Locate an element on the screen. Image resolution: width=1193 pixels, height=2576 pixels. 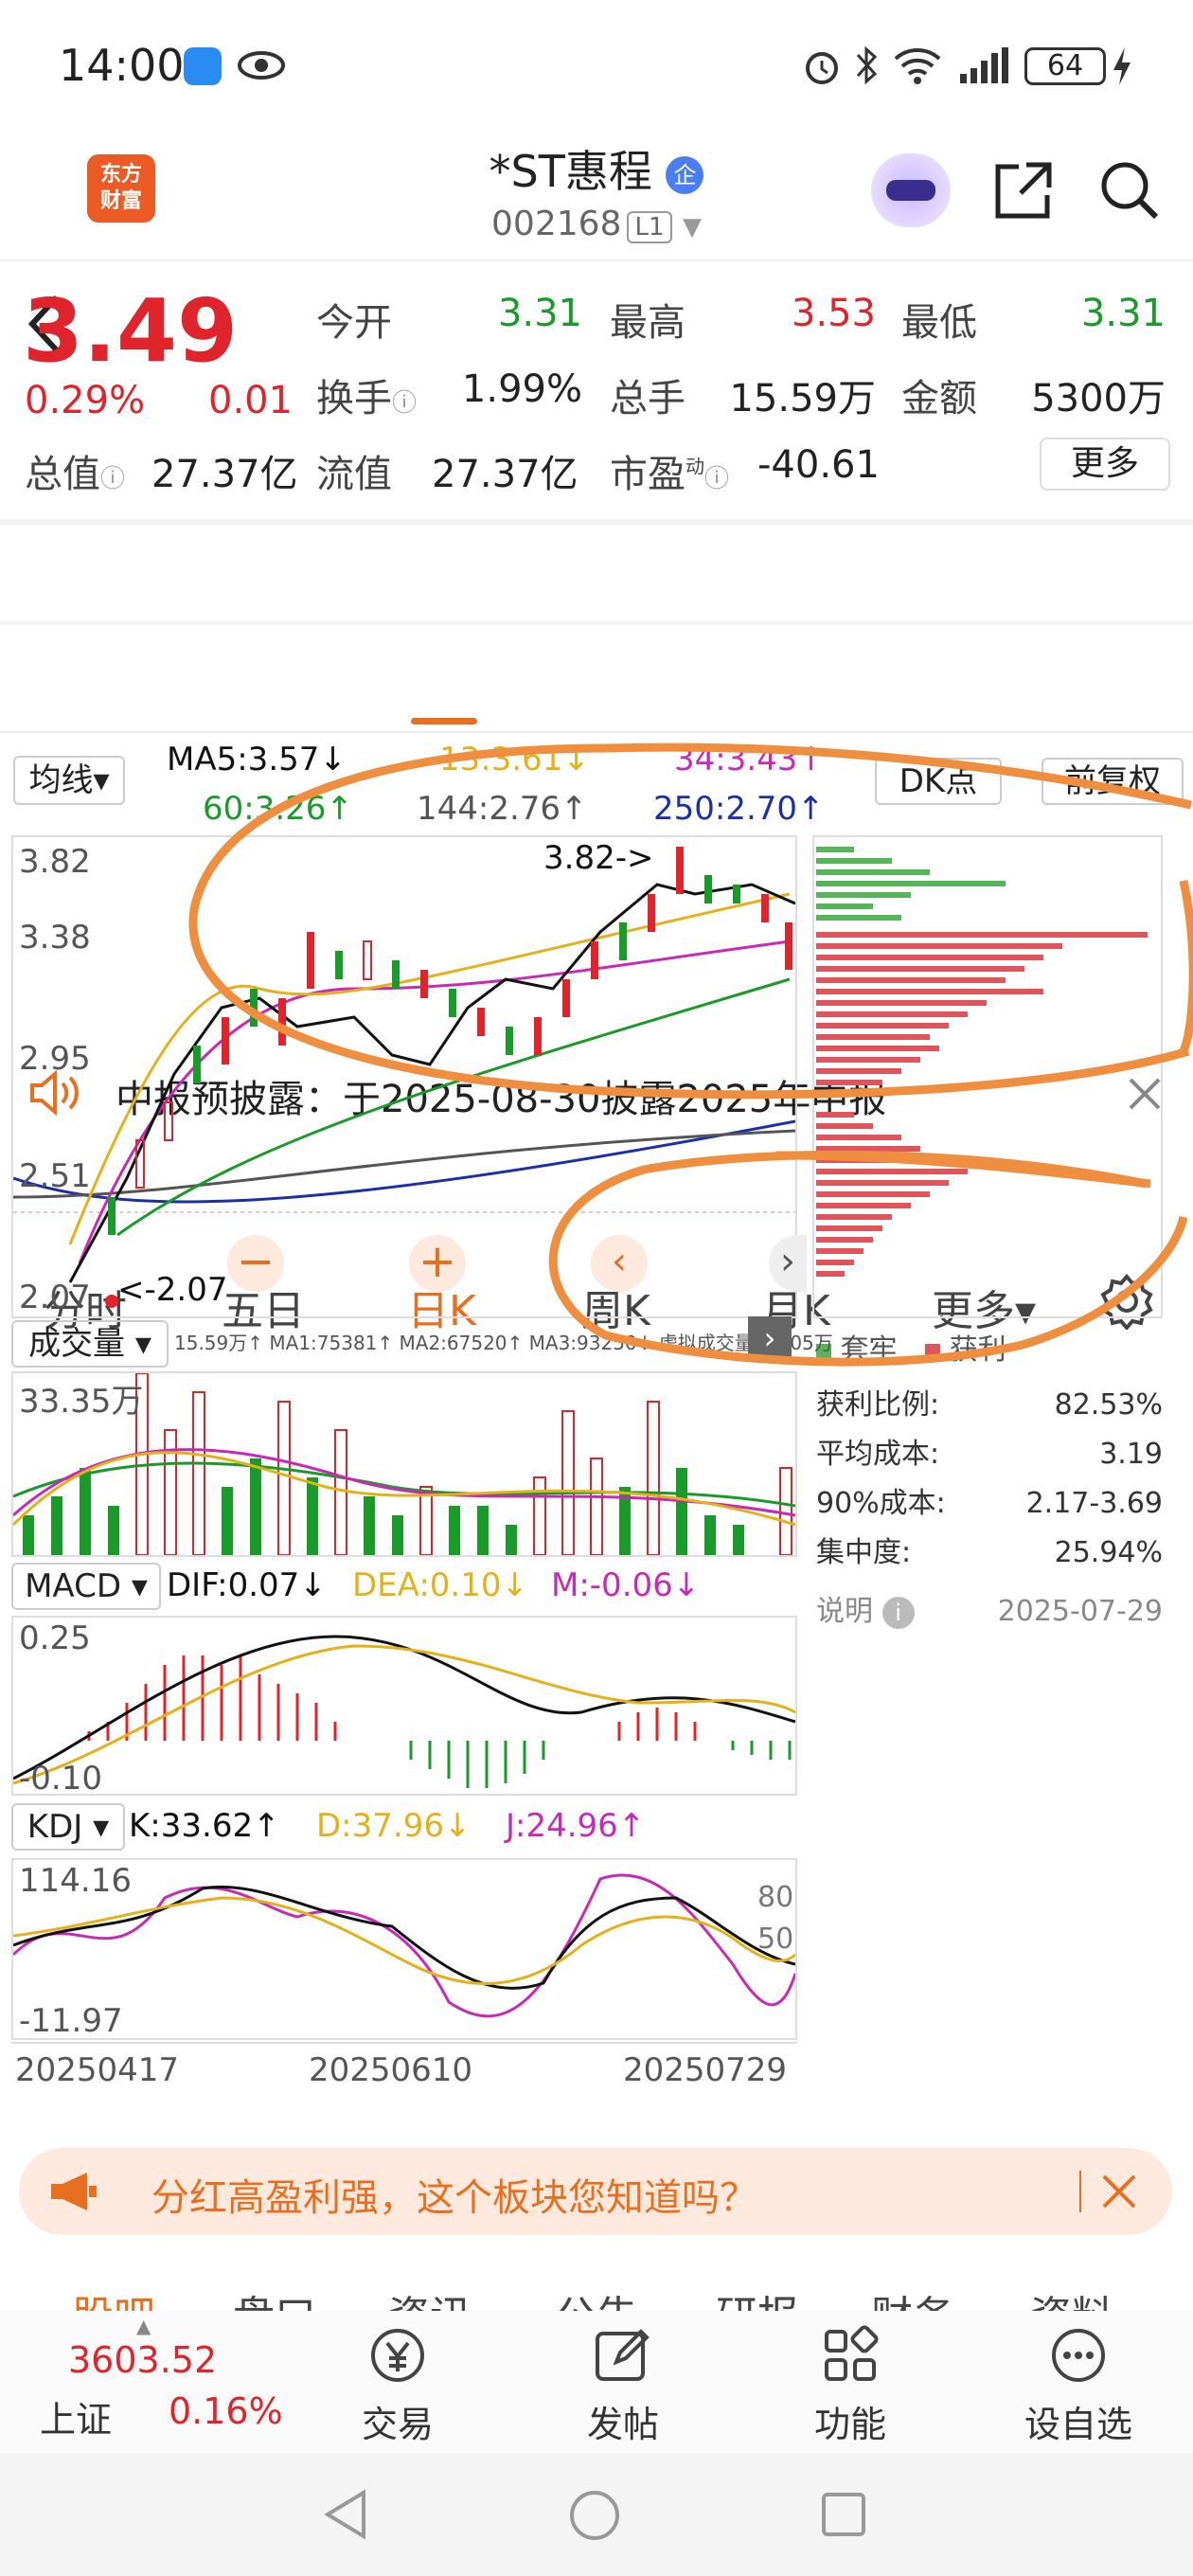
bluetooth-icon is located at coordinates (867, 65).